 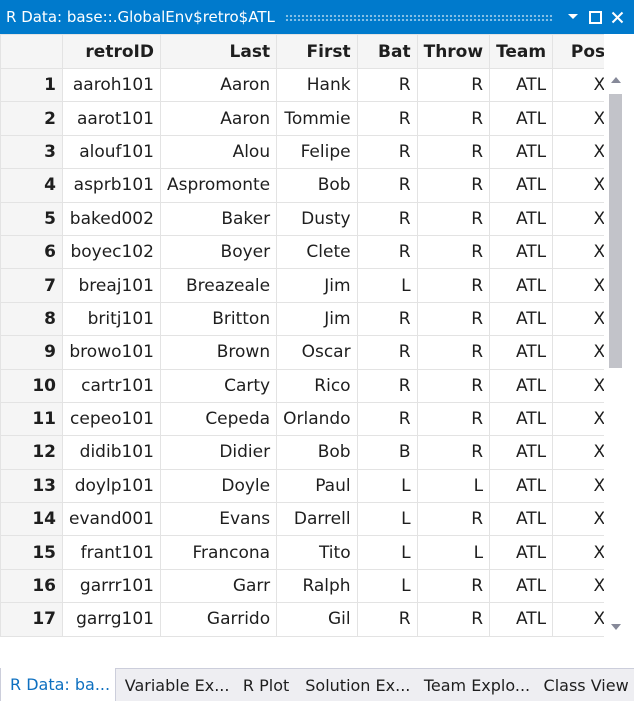 What do you see at coordinates (584, 685) in the screenshot?
I see `tab-class-view: Class View` at bounding box center [584, 685].